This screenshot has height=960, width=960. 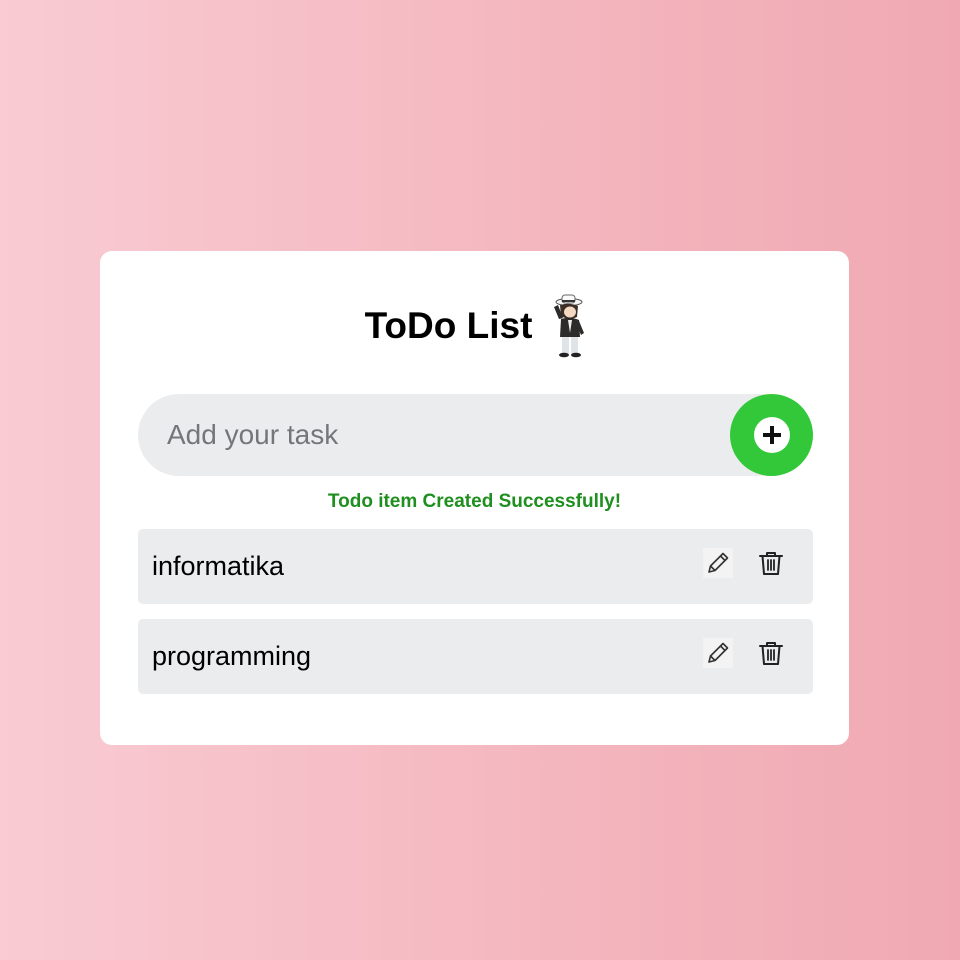 I want to click on page-title: ToDo List, so click(x=448, y=325).